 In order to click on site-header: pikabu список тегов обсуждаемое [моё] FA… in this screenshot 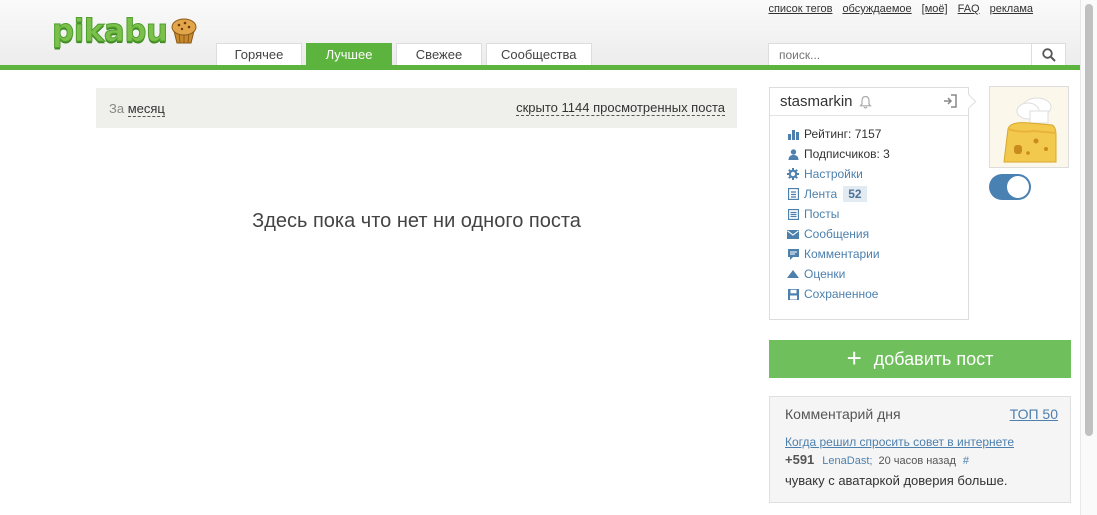, I will do `click(540, 33)`.